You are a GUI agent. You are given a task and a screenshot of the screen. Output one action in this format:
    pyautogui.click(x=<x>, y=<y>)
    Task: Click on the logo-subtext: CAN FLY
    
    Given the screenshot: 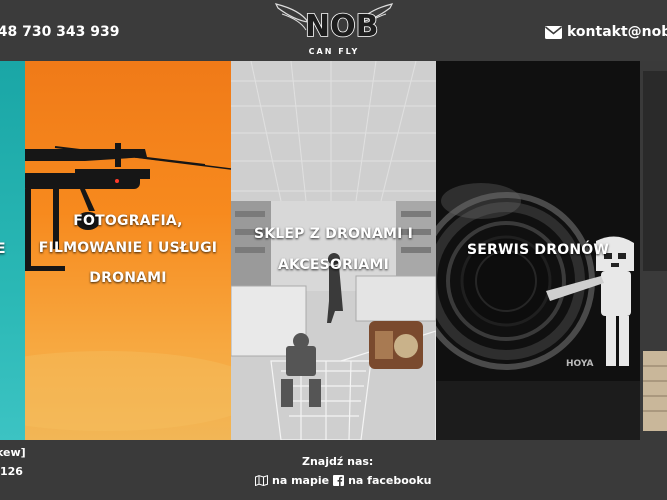 What is the action you would take?
    pyautogui.click(x=334, y=51)
    